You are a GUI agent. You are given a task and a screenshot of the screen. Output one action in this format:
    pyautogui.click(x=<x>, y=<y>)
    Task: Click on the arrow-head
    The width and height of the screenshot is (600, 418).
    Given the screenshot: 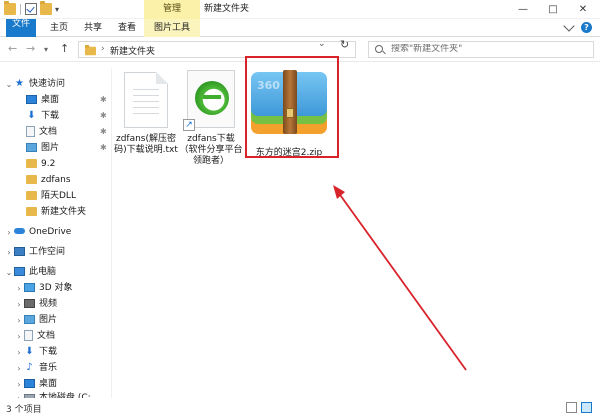 What is the action you would take?
    pyautogui.click(x=339, y=192)
    